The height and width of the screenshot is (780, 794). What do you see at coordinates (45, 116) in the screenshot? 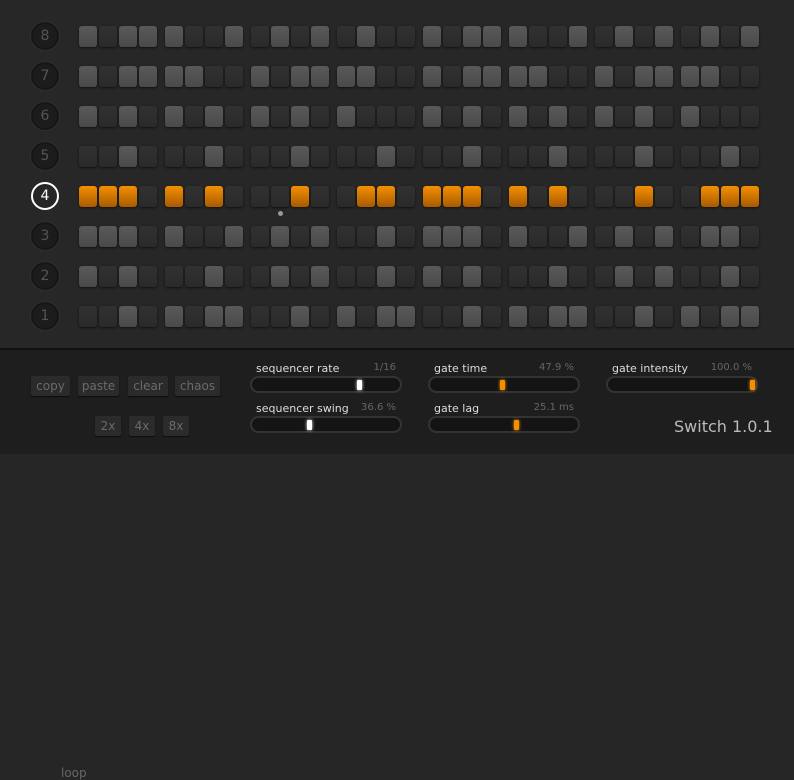
I see `row-select-button-6: 6` at bounding box center [45, 116].